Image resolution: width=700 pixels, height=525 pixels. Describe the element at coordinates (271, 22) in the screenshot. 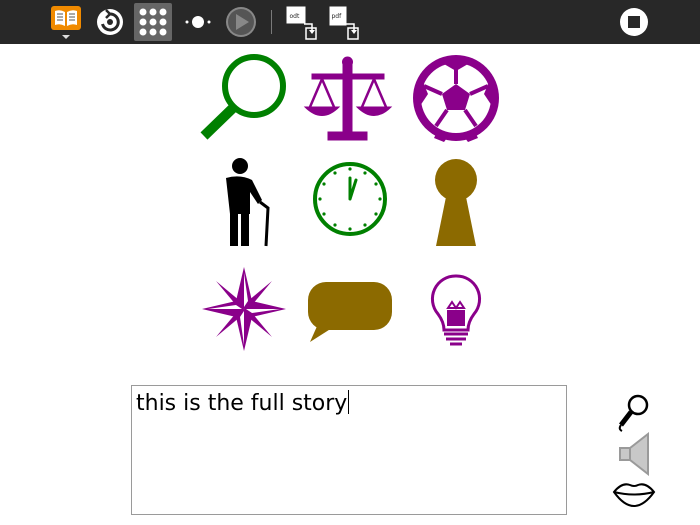

I see `toolbar-separator` at that location.